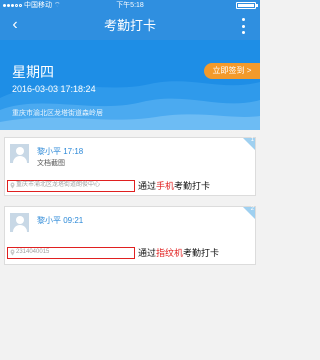 The image size is (320, 360). What do you see at coordinates (33, 72) in the screenshot?
I see `weekday: 星期四` at bounding box center [33, 72].